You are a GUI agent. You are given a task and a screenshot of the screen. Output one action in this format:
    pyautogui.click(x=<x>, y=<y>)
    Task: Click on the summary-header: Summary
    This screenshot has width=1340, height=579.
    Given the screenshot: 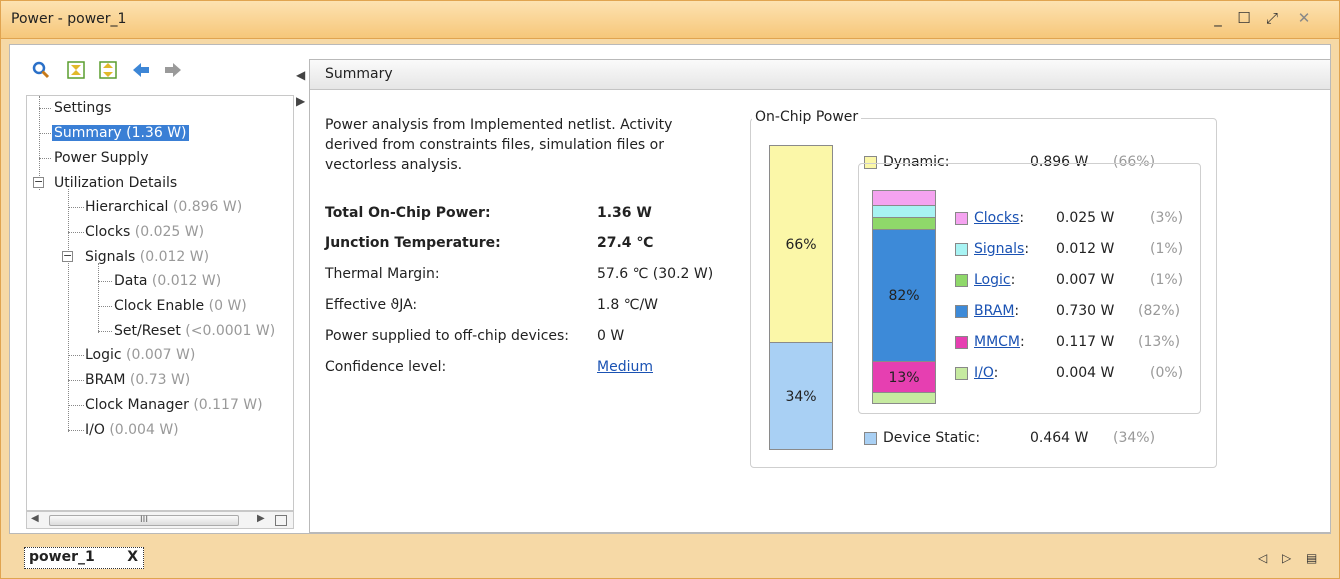 What is the action you would take?
    pyautogui.click(x=820, y=75)
    